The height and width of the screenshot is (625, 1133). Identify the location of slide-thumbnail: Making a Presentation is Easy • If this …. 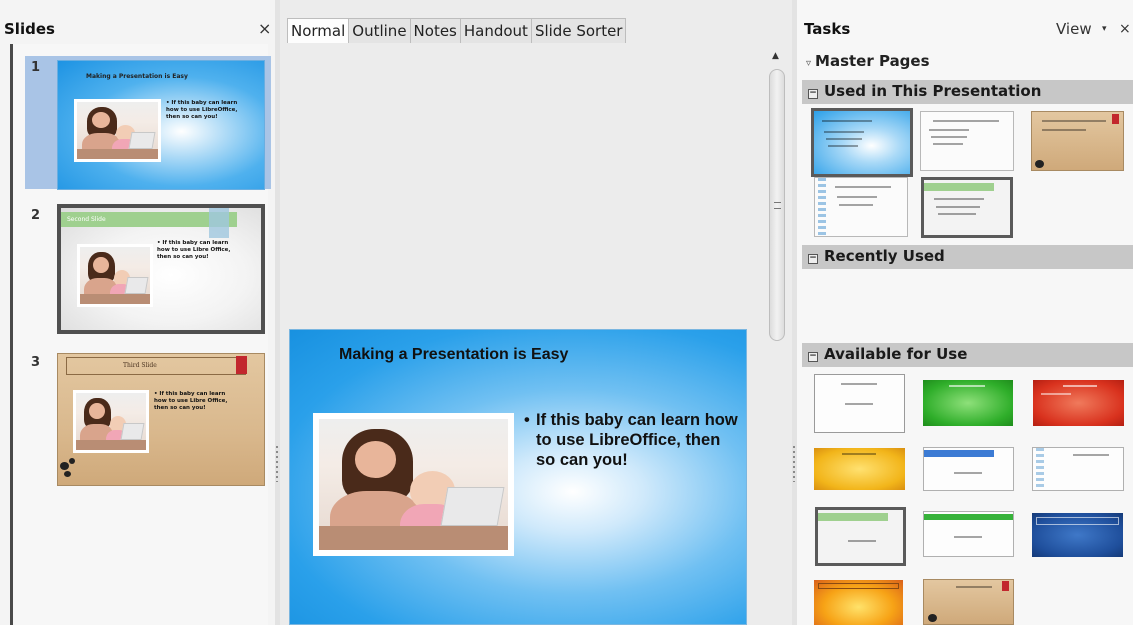
(161, 125).